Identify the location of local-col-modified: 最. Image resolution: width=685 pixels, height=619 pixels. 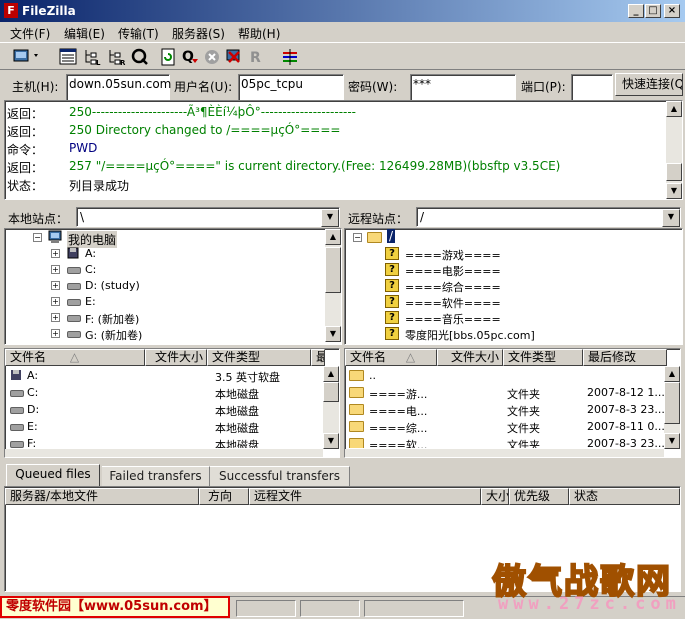
(318, 357).